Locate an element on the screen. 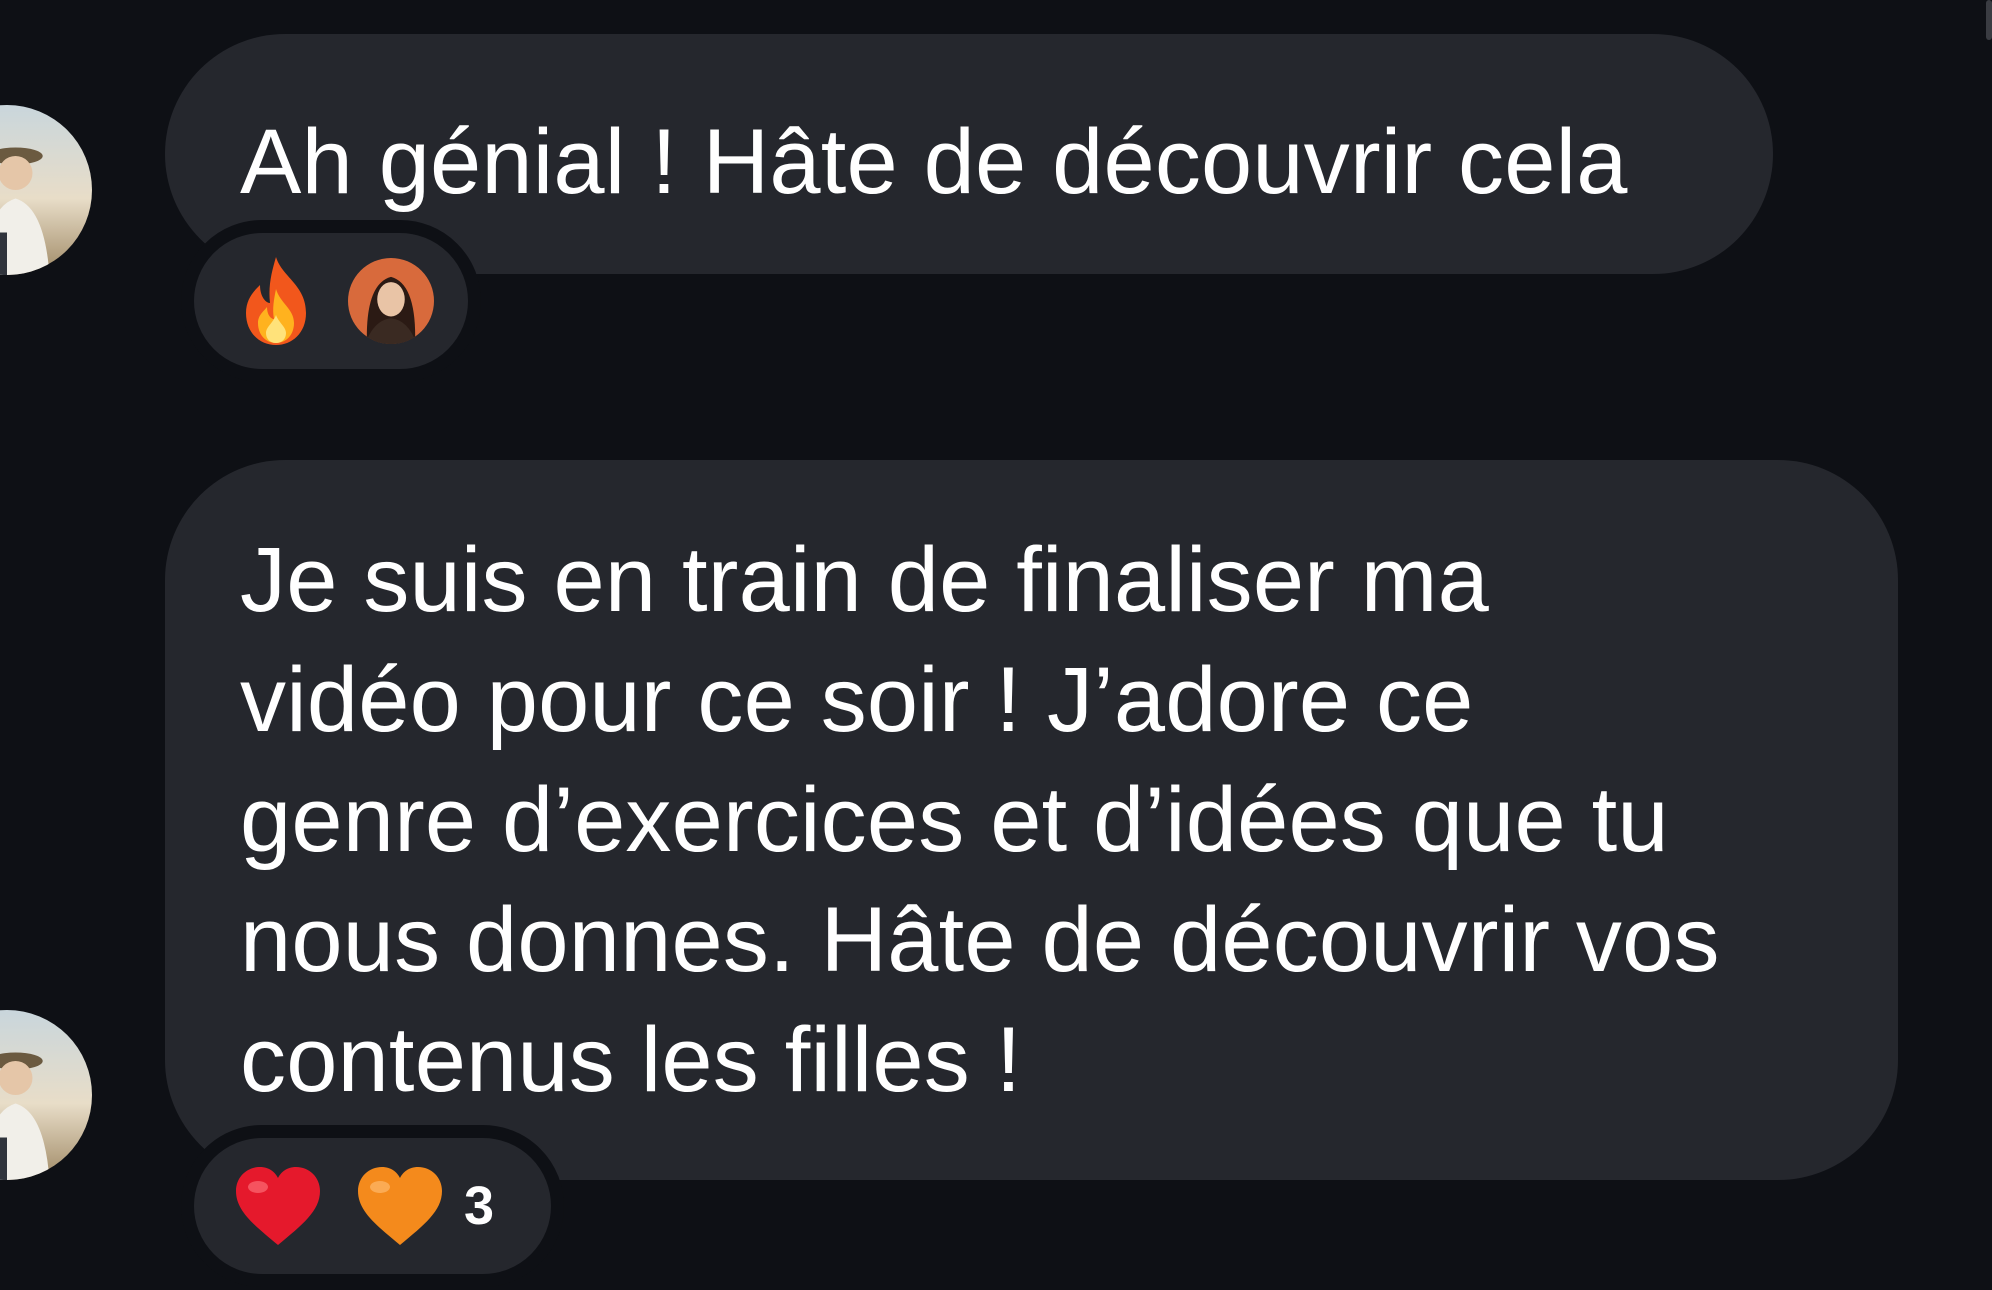  fire-emoji-icon is located at coordinates (276, 301).